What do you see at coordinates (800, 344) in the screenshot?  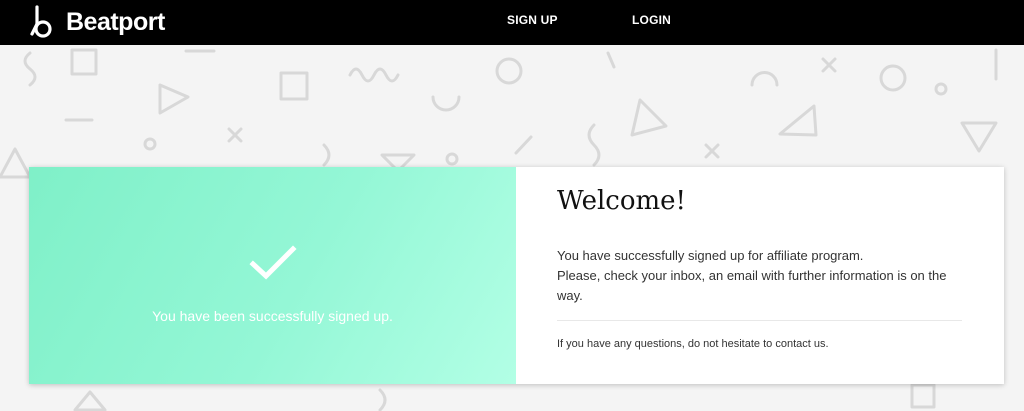 I see `contact-us-link: contact us` at bounding box center [800, 344].